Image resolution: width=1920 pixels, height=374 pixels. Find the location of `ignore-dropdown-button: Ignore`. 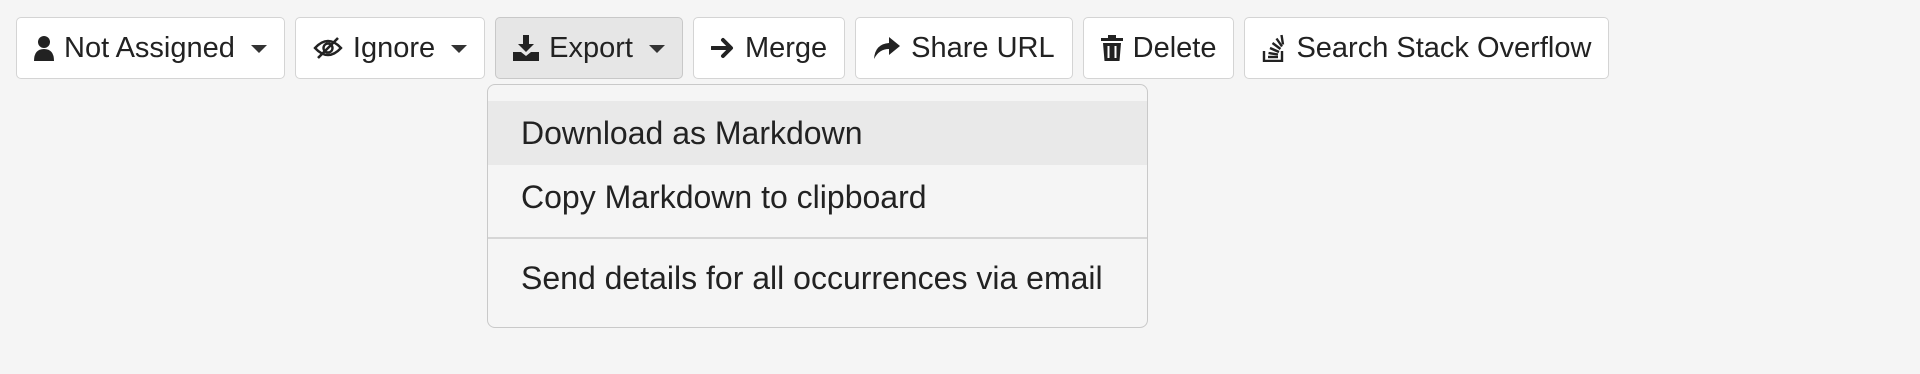

ignore-dropdown-button: Ignore is located at coordinates (390, 48).